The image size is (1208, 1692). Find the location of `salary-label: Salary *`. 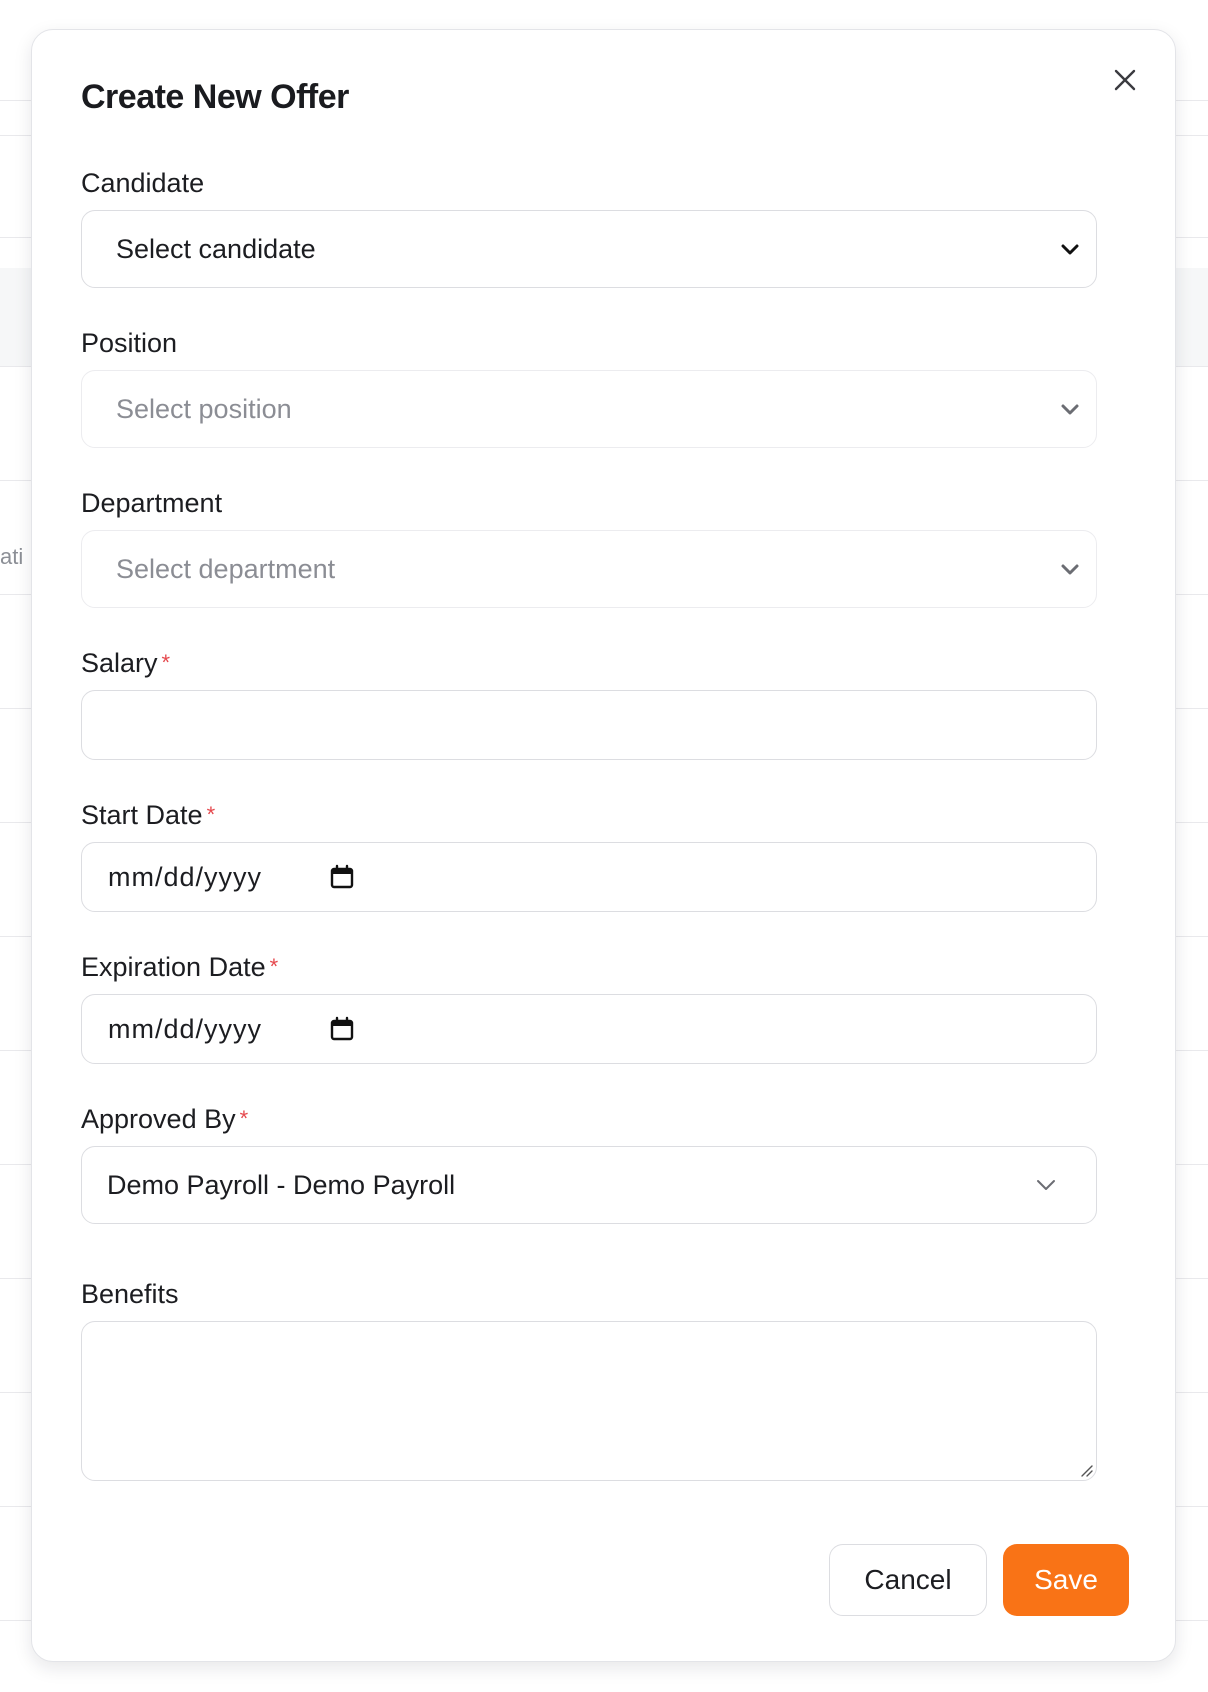

salary-label: Salary * is located at coordinates (589, 663).